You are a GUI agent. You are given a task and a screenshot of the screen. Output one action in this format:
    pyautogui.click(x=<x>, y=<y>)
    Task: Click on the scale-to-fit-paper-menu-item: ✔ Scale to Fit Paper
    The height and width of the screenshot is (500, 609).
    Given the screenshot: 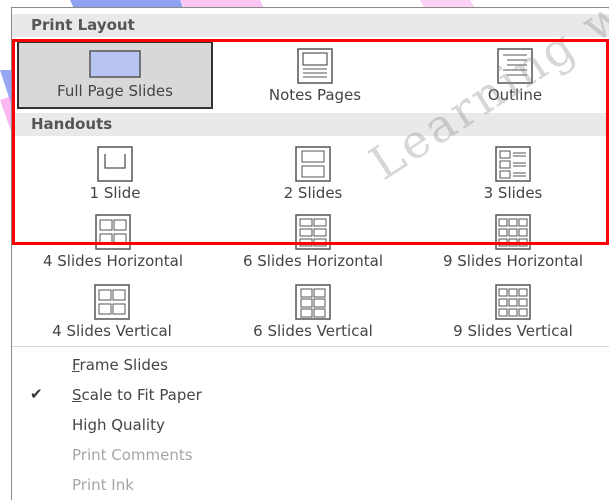 What is the action you would take?
    pyautogui.click(x=310, y=395)
    